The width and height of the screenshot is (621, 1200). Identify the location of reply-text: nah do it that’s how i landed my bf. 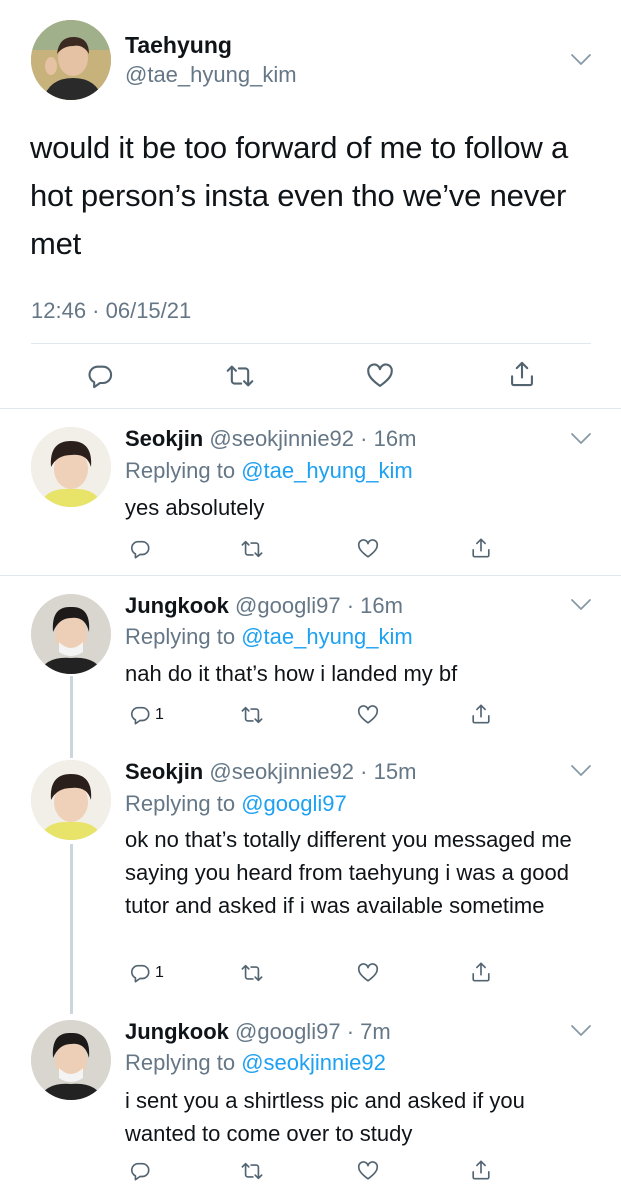
(291, 673).